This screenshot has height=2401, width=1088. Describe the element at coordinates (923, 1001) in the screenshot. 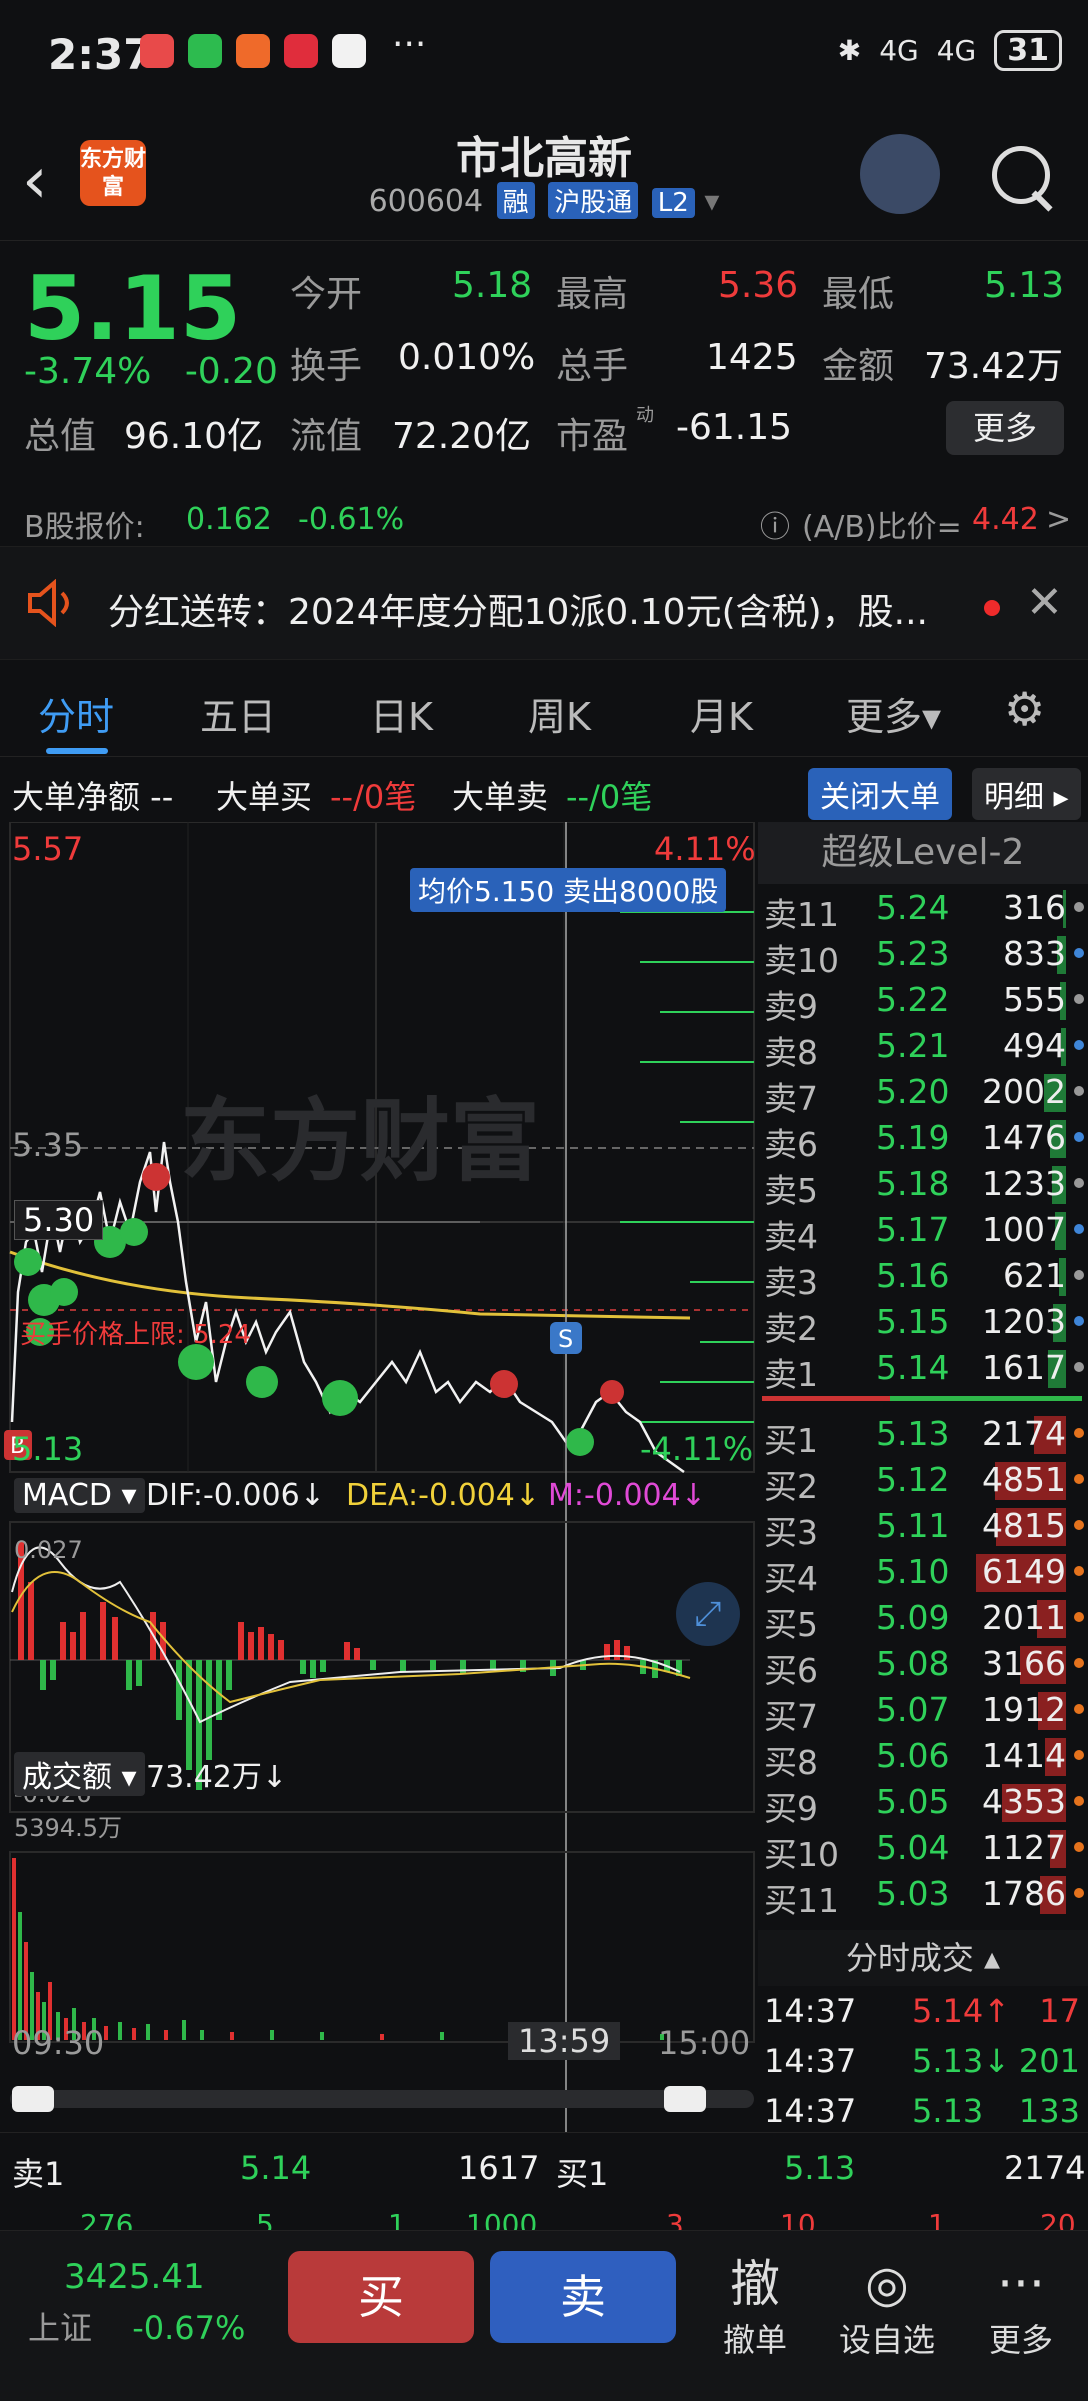

I see `ask-row: 卖9 5.22 555` at that location.